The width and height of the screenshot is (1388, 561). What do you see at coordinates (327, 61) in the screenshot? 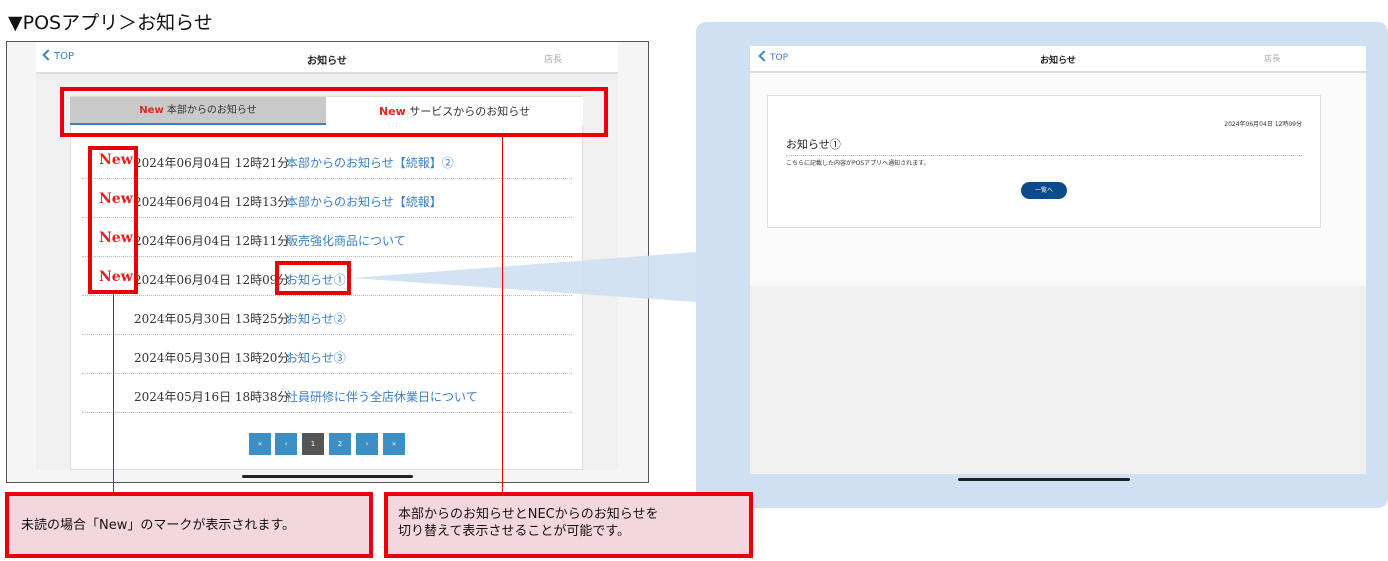
I see `nav-title: お知らせ` at bounding box center [327, 61].